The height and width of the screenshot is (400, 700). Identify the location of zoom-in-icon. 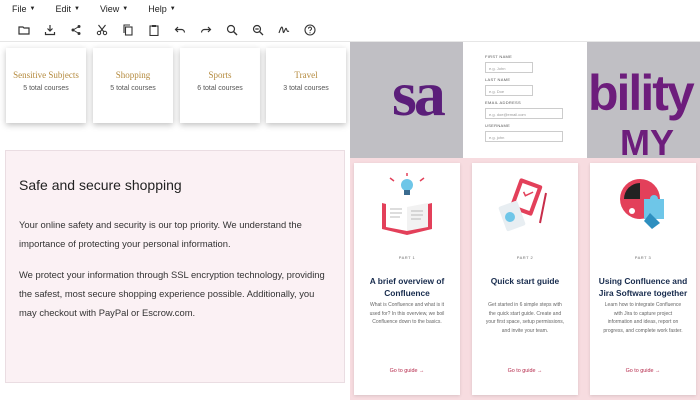
(232, 30).